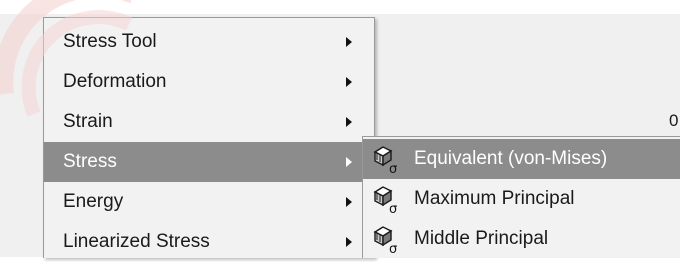 The width and height of the screenshot is (680, 262). I want to click on submenu-item-middle-principal: σ Middle Principal, so click(521, 239).